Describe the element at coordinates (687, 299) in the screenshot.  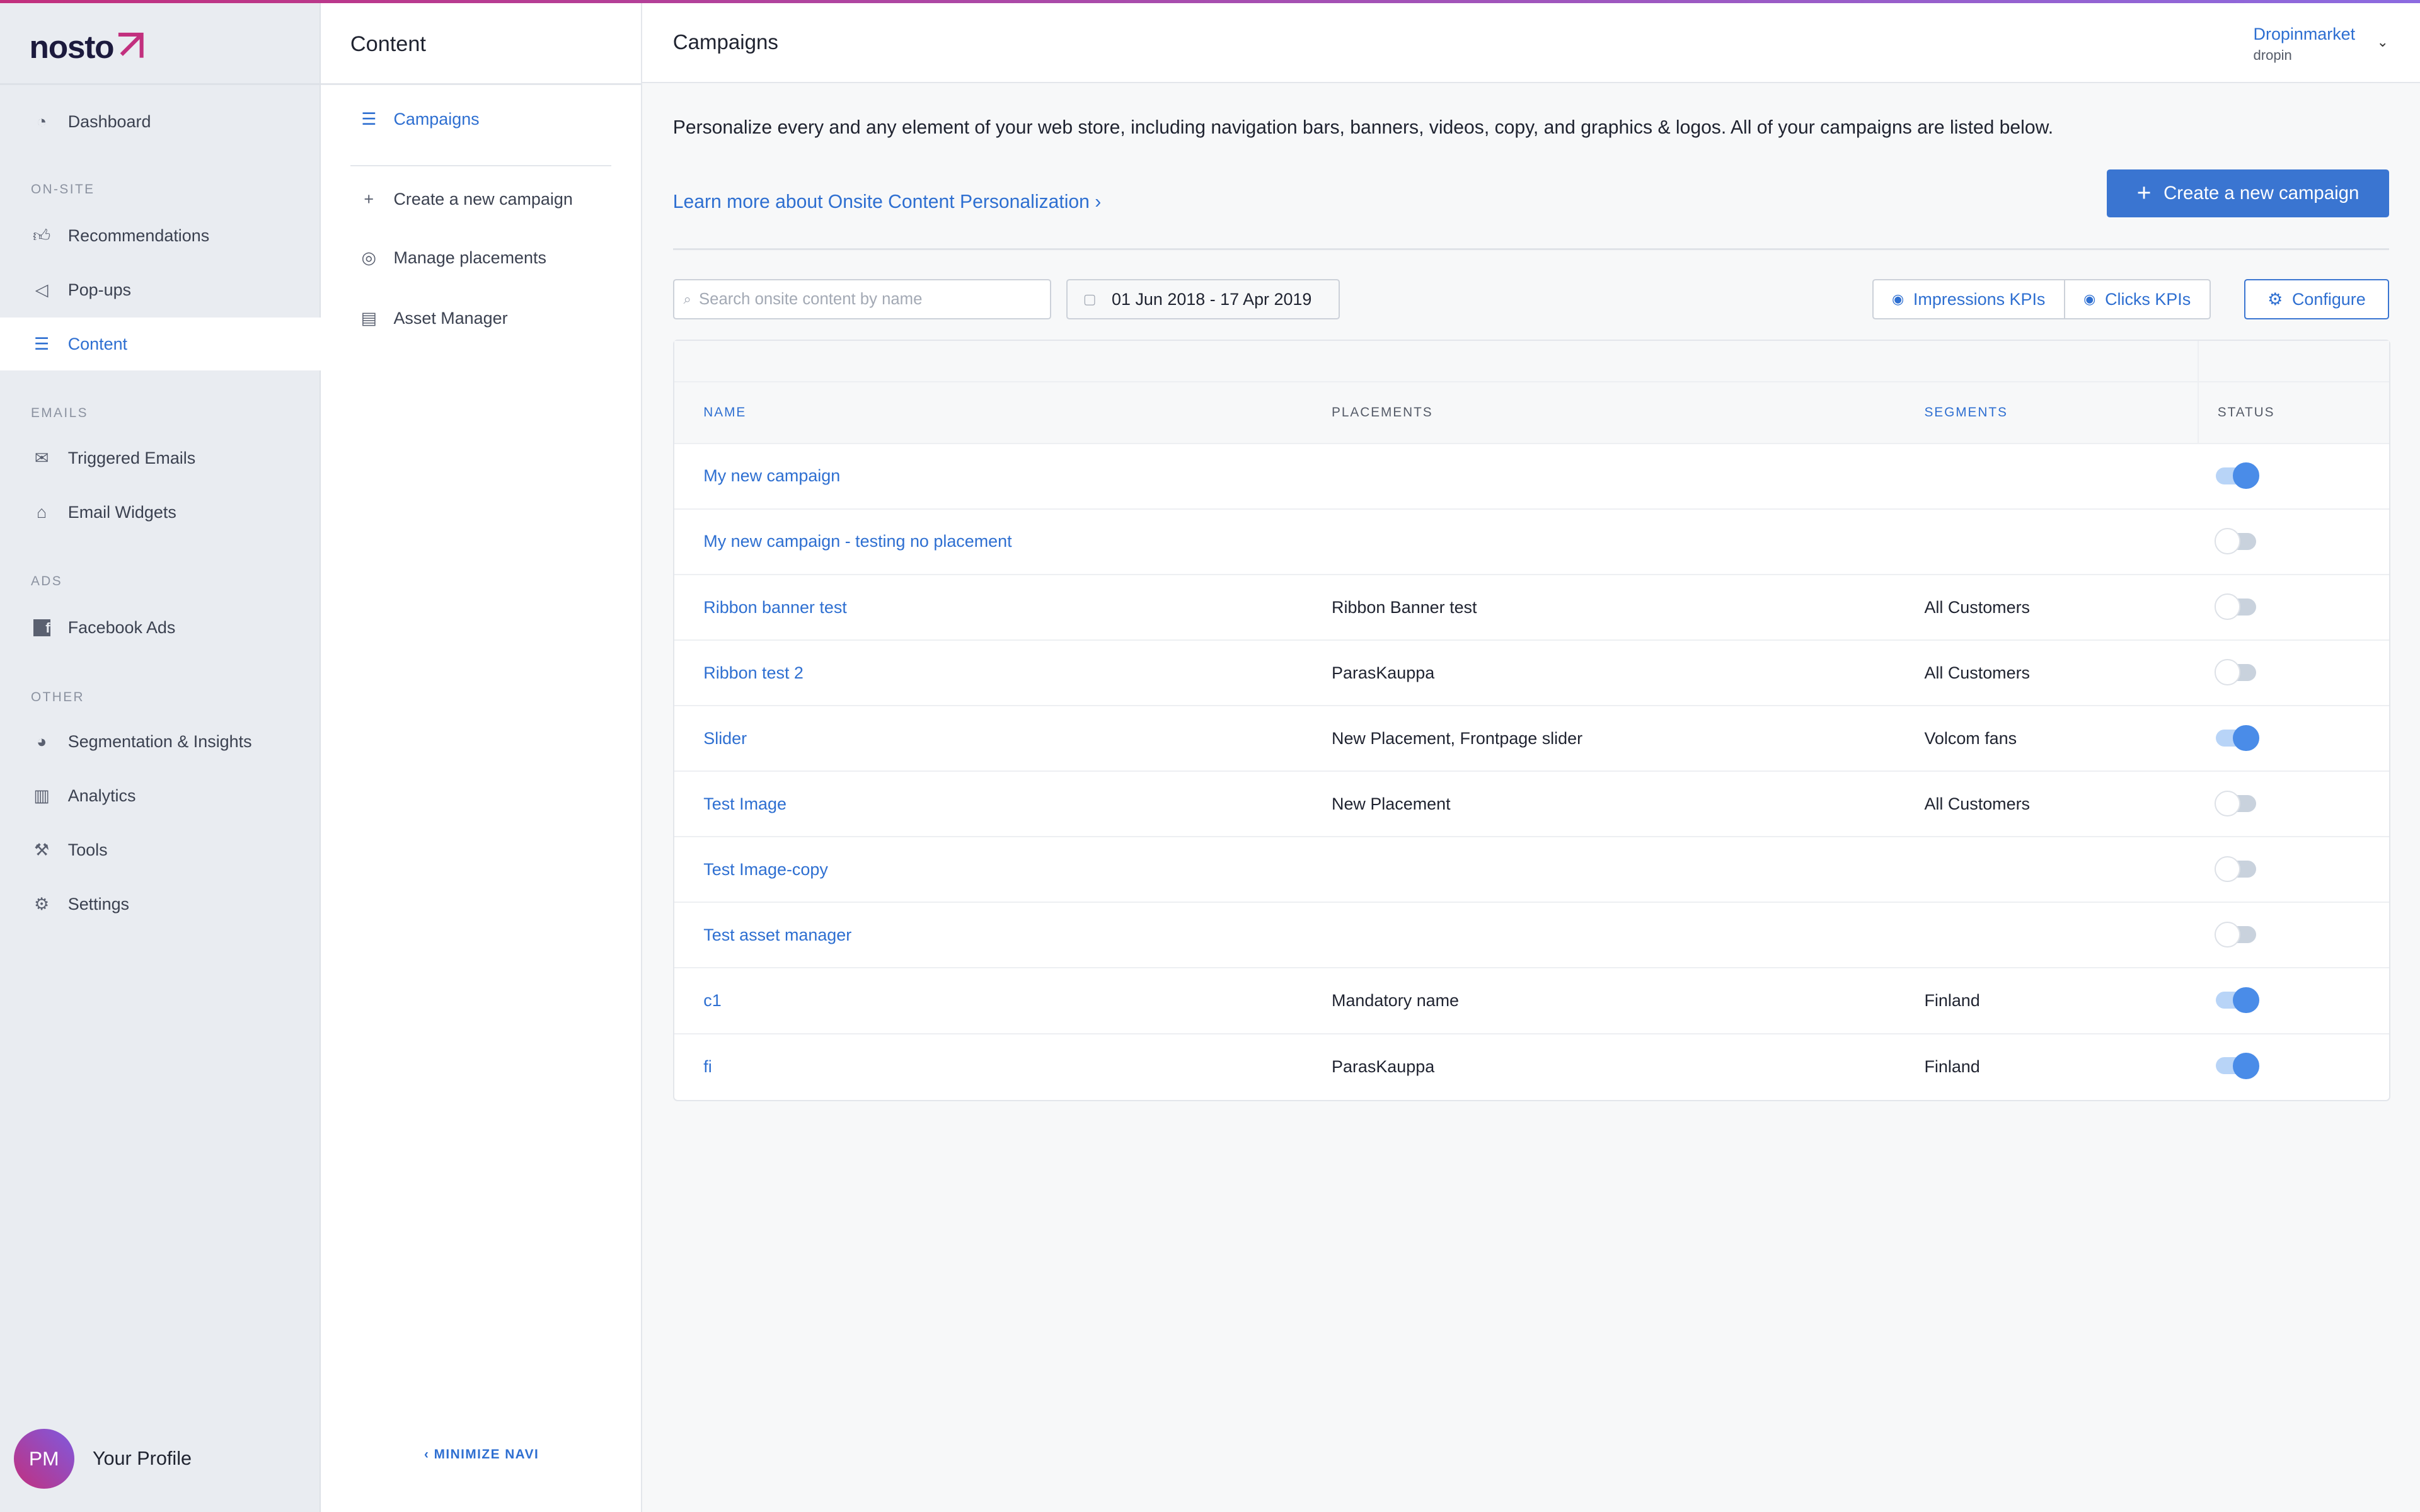
I see `search-icon: ⌕` at that location.